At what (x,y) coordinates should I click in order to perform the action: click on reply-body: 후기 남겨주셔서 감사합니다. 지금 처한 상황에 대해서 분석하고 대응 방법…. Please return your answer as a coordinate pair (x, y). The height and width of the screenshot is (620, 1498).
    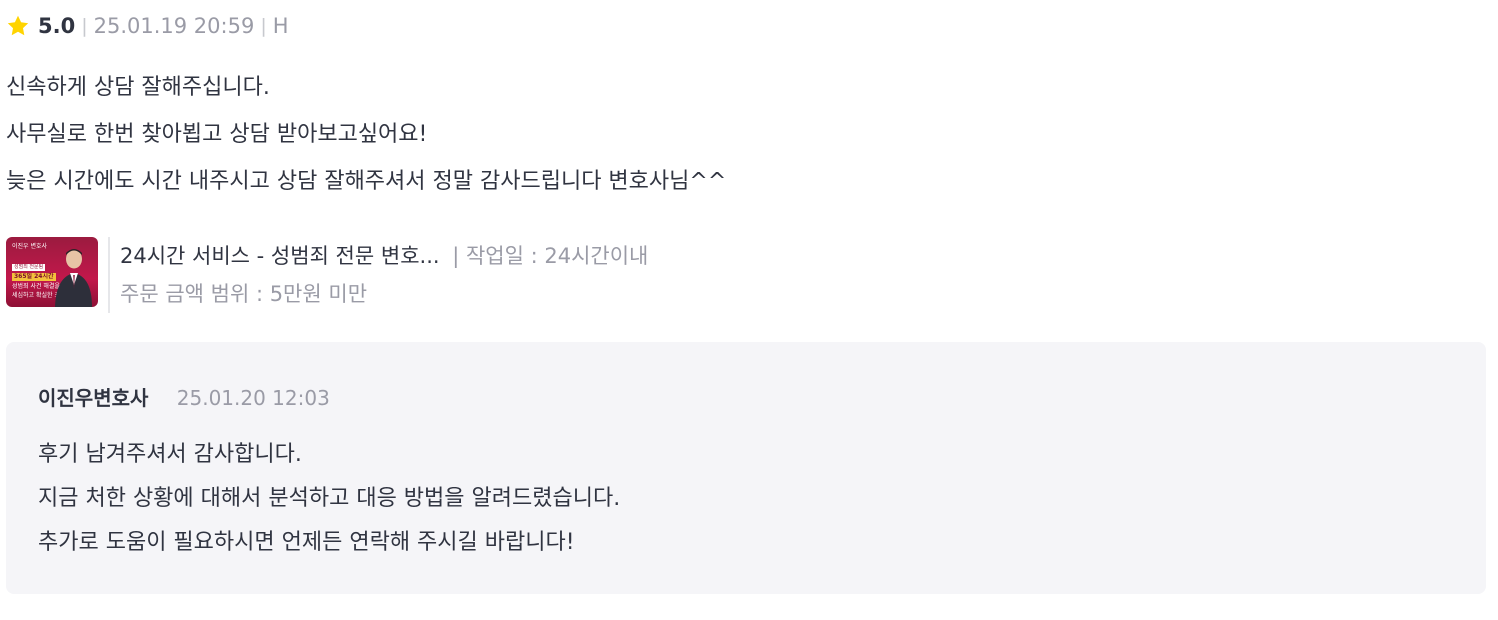
    Looking at the image, I should click on (329, 499).